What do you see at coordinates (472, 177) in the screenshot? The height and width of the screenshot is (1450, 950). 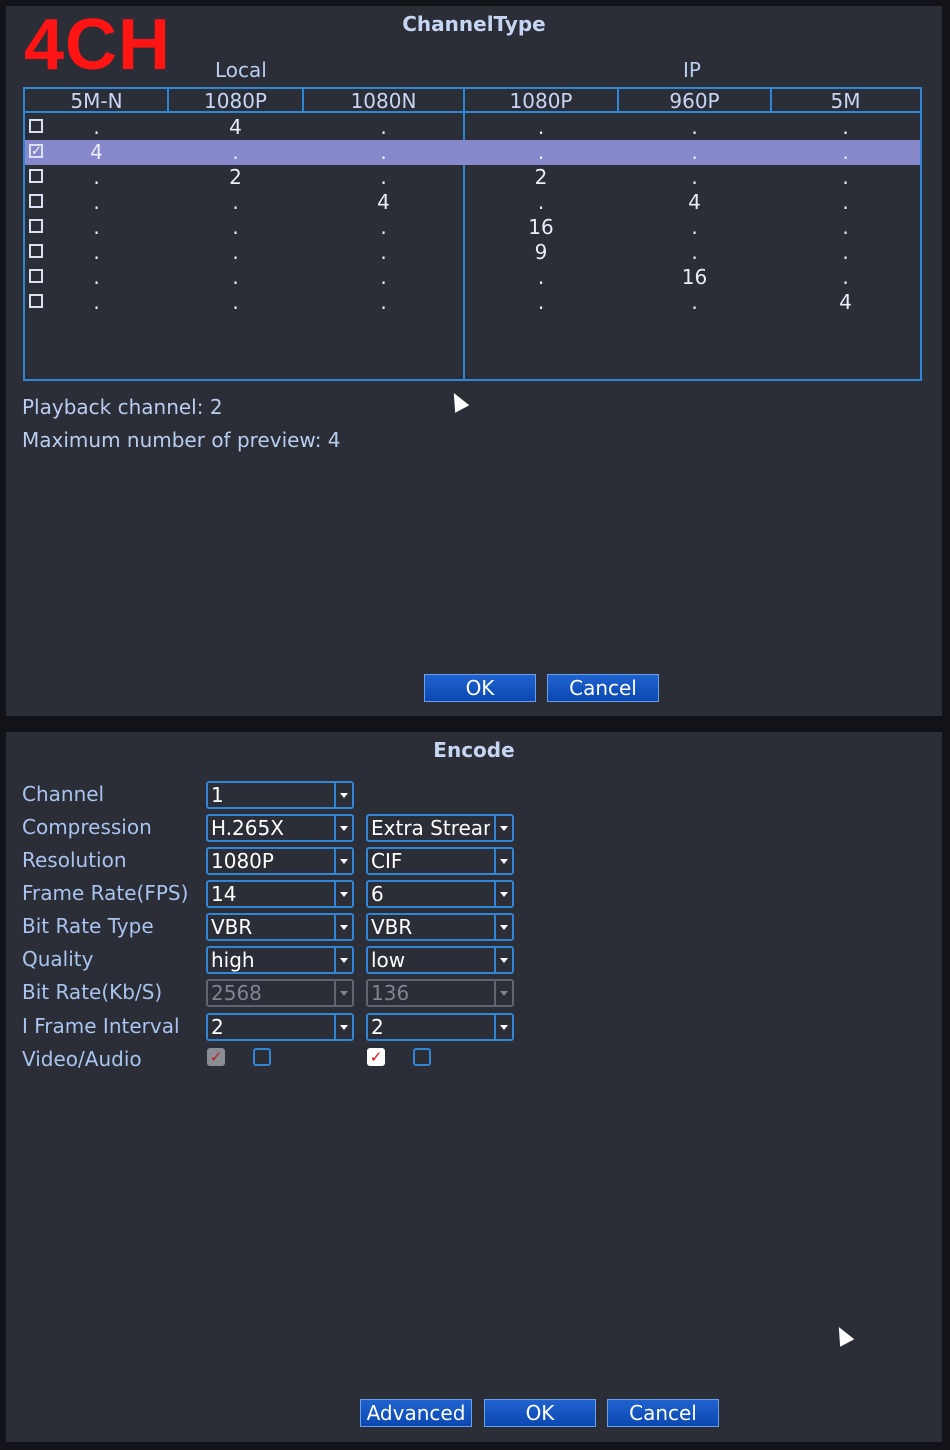 I see `table-row: . 2. 2..` at bounding box center [472, 177].